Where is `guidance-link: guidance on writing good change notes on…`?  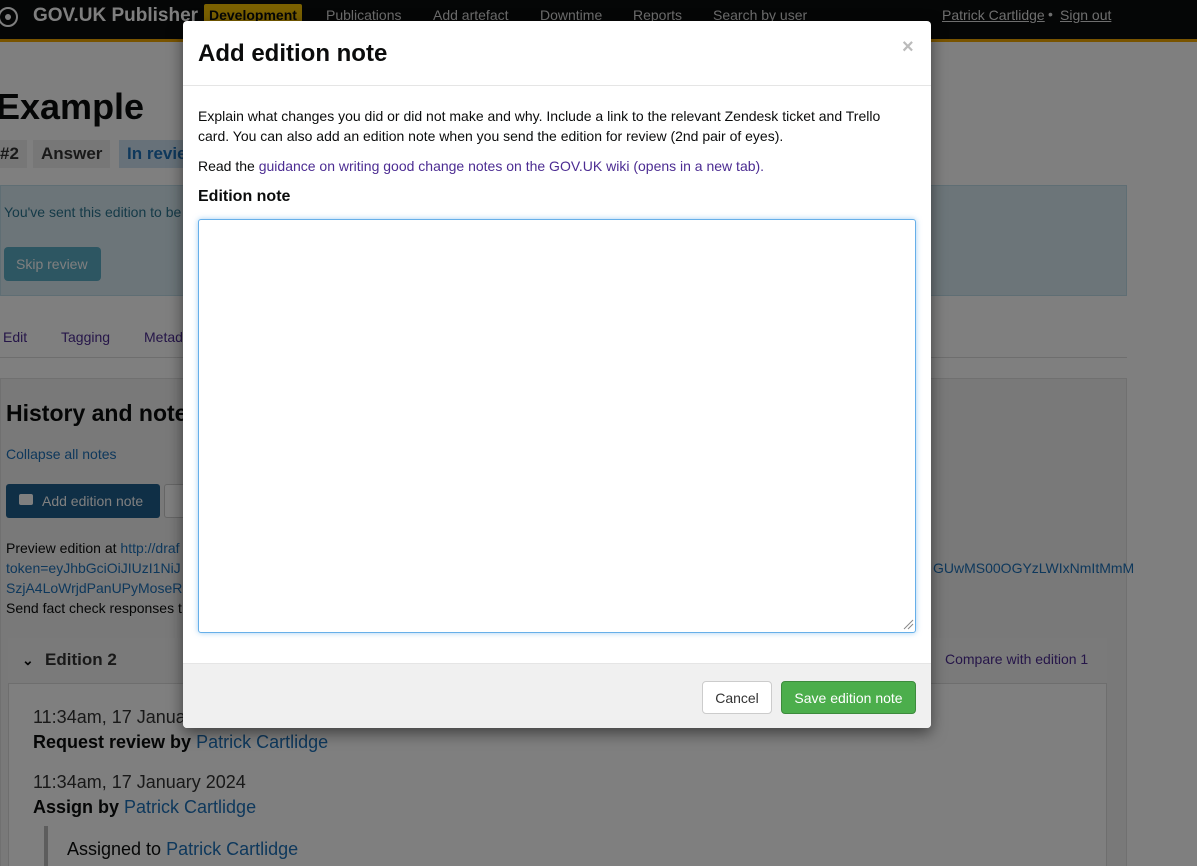 guidance-link: guidance on writing good change notes on… is located at coordinates (511, 166).